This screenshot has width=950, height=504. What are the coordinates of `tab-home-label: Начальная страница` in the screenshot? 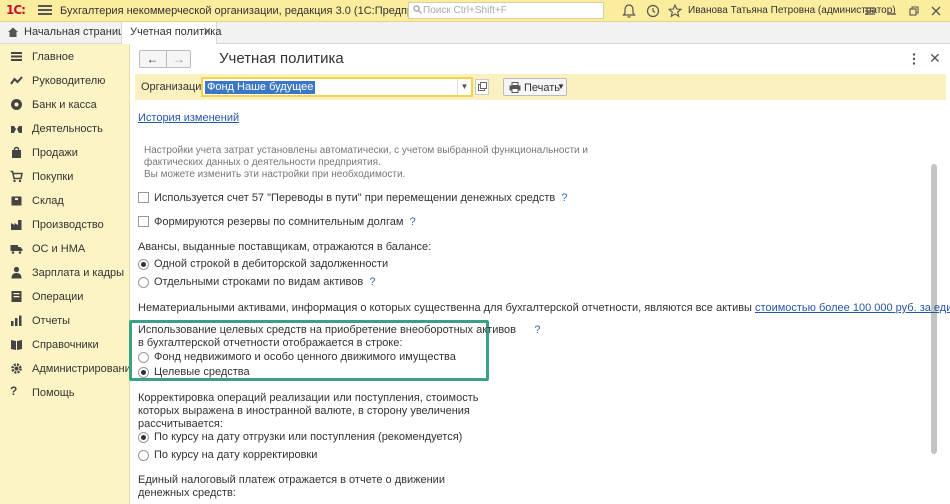 It's located at (77, 32).